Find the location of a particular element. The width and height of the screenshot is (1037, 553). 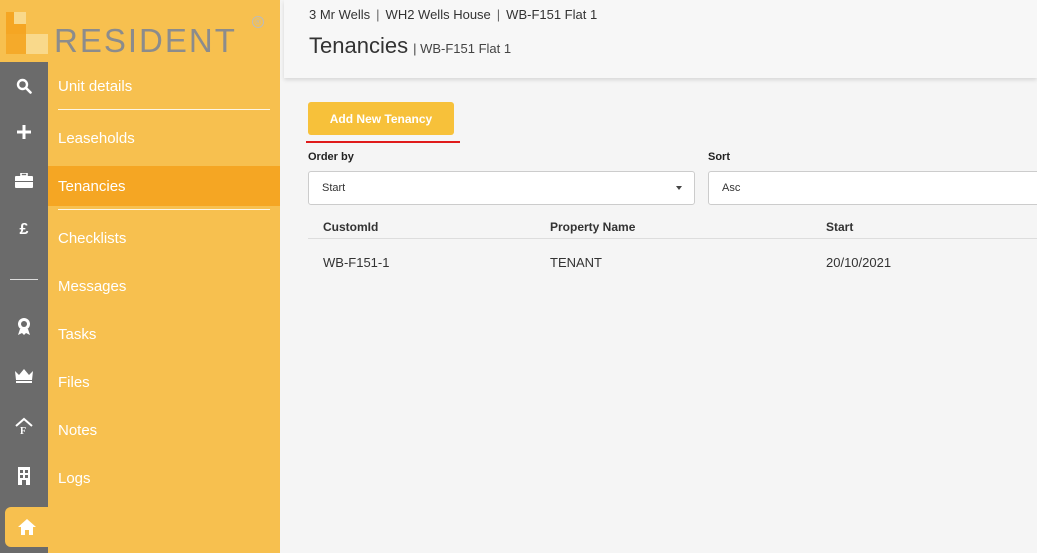

search-icon is located at coordinates (24, 86).